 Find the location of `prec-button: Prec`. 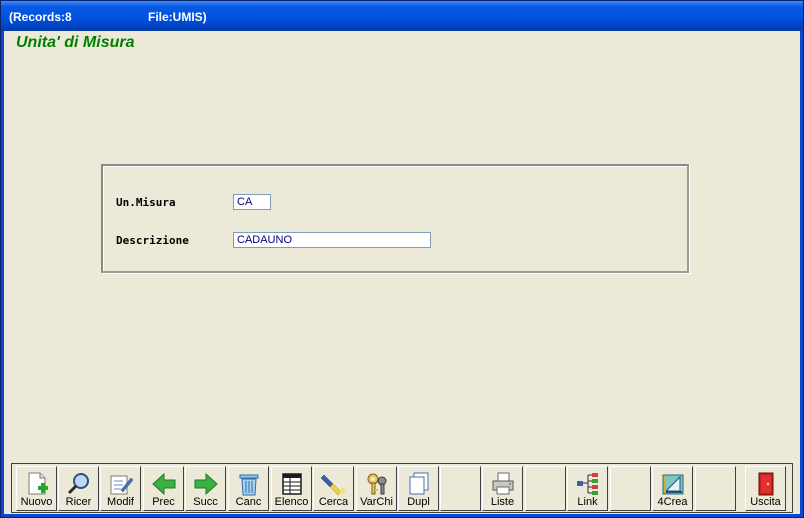

prec-button: Prec is located at coordinates (163, 488).